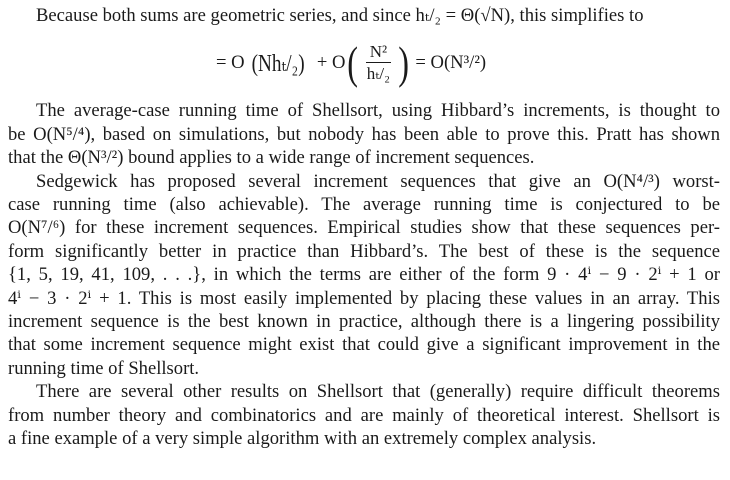 This screenshot has height=480, width=730. What do you see at coordinates (451, 63) in the screenshot?
I see `equation-result: = O(N³/²)` at bounding box center [451, 63].